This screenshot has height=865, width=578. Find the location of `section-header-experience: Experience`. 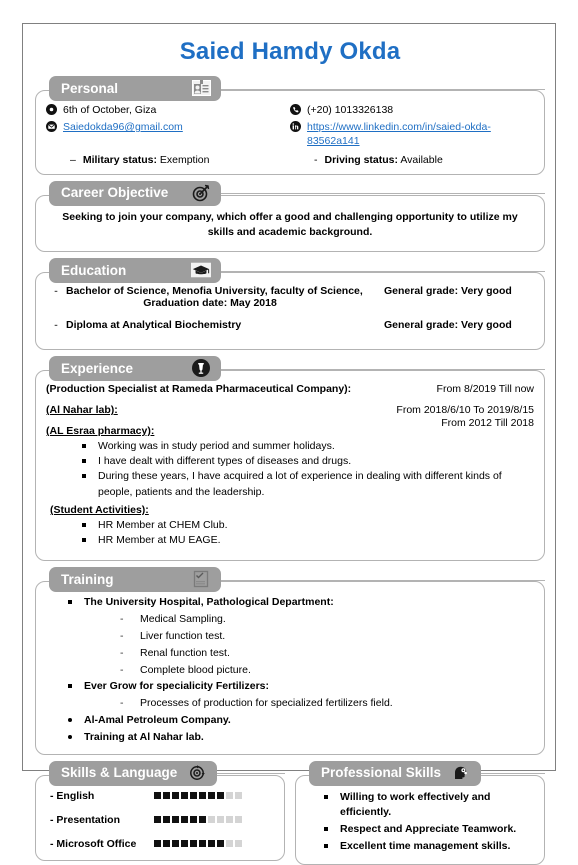

section-header-experience: Experience is located at coordinates (135, 368).